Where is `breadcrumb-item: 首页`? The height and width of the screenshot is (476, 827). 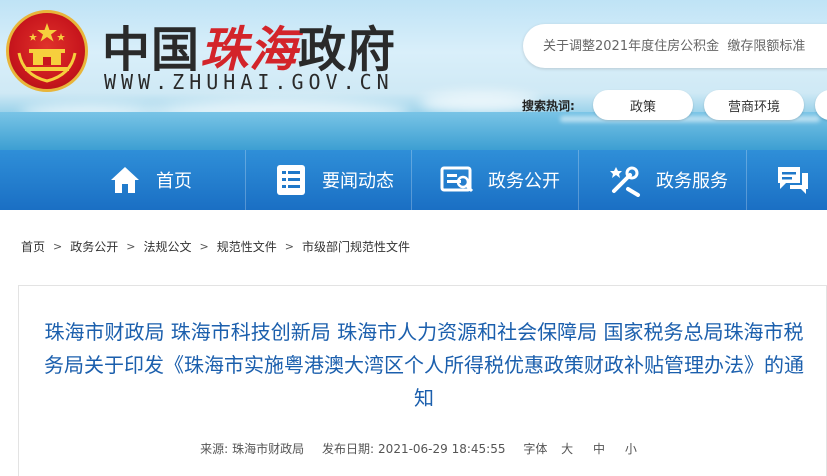 breadcrumb-item: 首页 is located at coordinates (33, 246).